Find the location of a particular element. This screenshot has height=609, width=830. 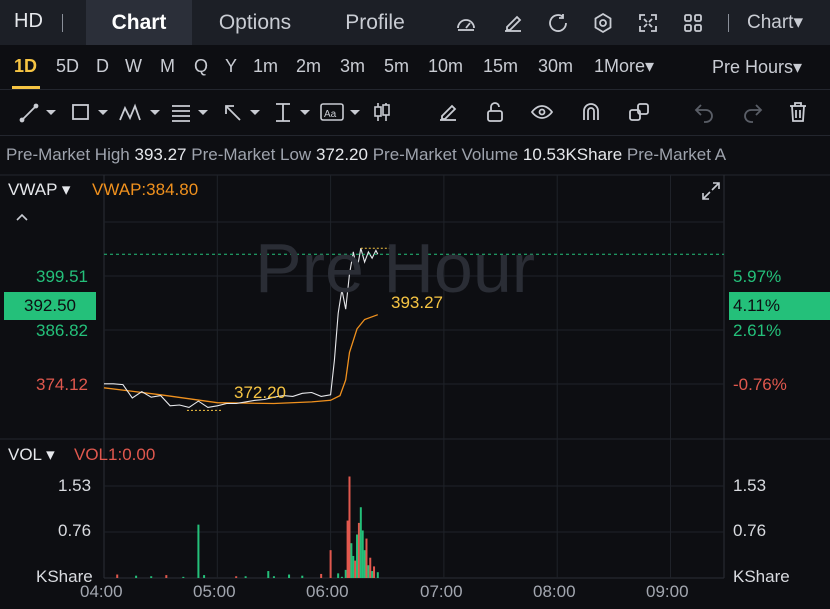

current-percent-tag: 4.11% is located at coordinates (779, 306).